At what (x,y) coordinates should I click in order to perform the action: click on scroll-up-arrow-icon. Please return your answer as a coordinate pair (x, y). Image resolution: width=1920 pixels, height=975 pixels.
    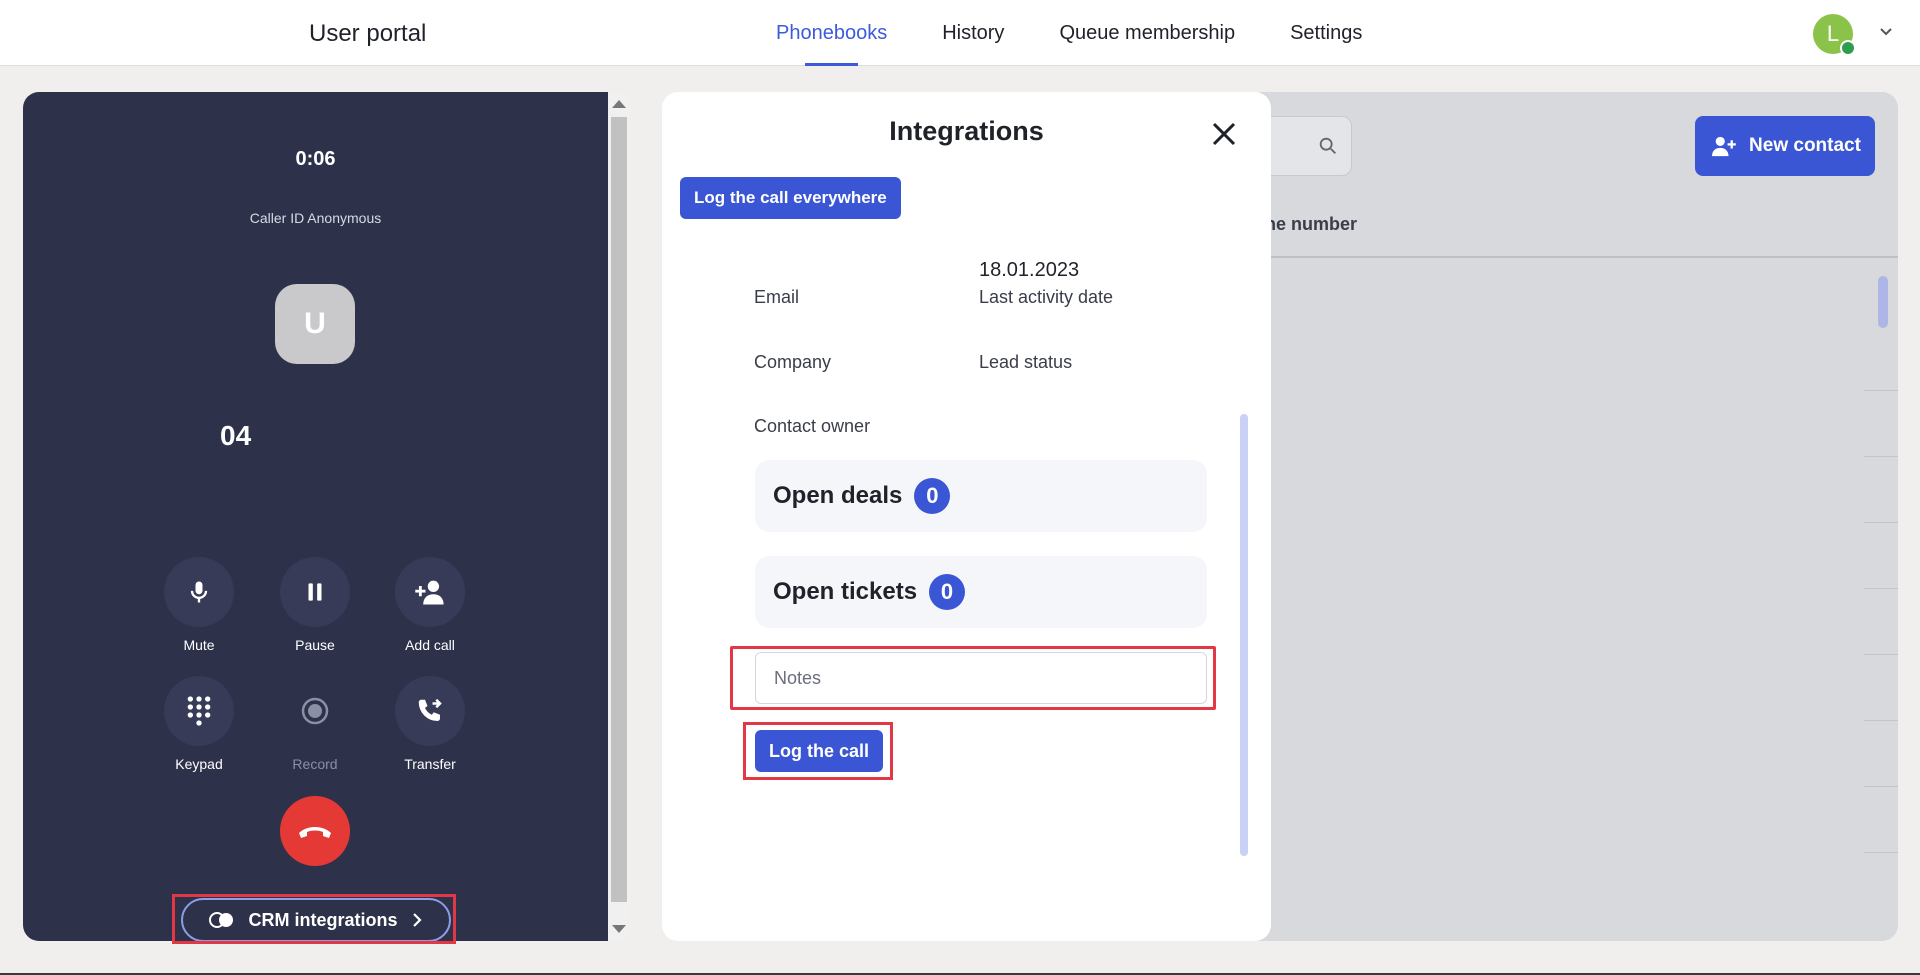
    Looking at the image, I should click on (619, 104).